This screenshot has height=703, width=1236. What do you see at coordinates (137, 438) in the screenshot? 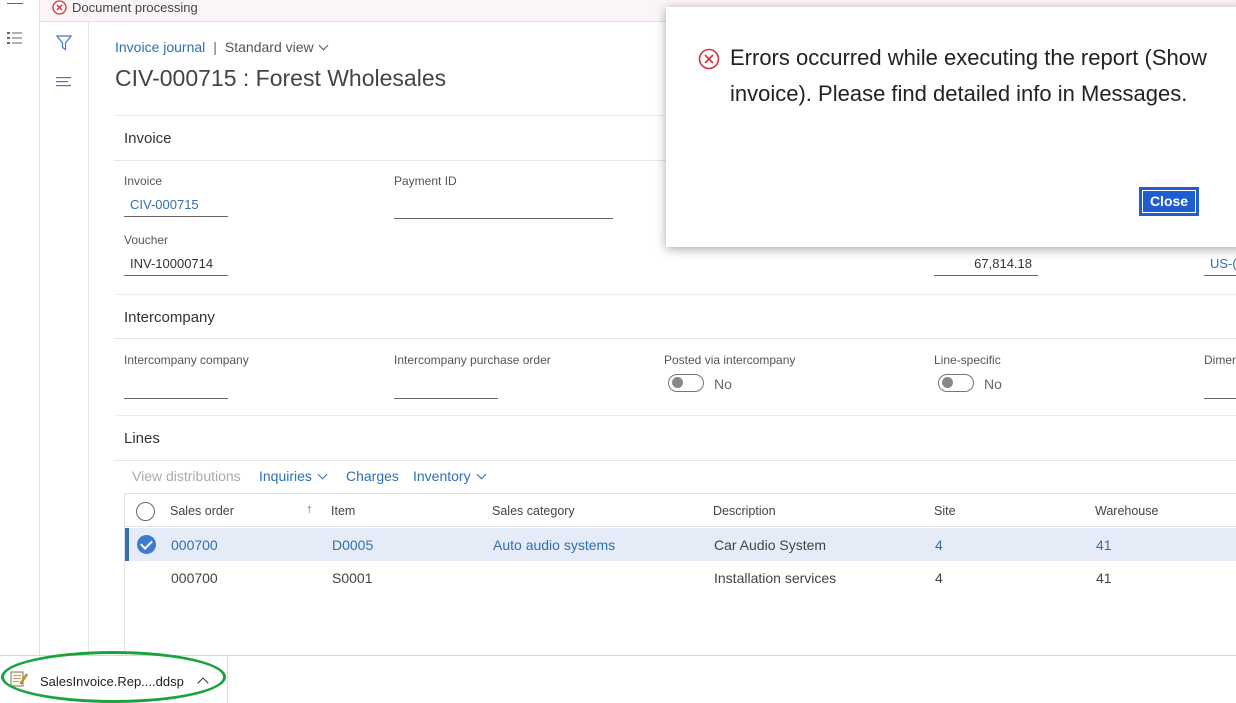
I see `lines-section-heading: Lines` at bounding box center [137, 438].